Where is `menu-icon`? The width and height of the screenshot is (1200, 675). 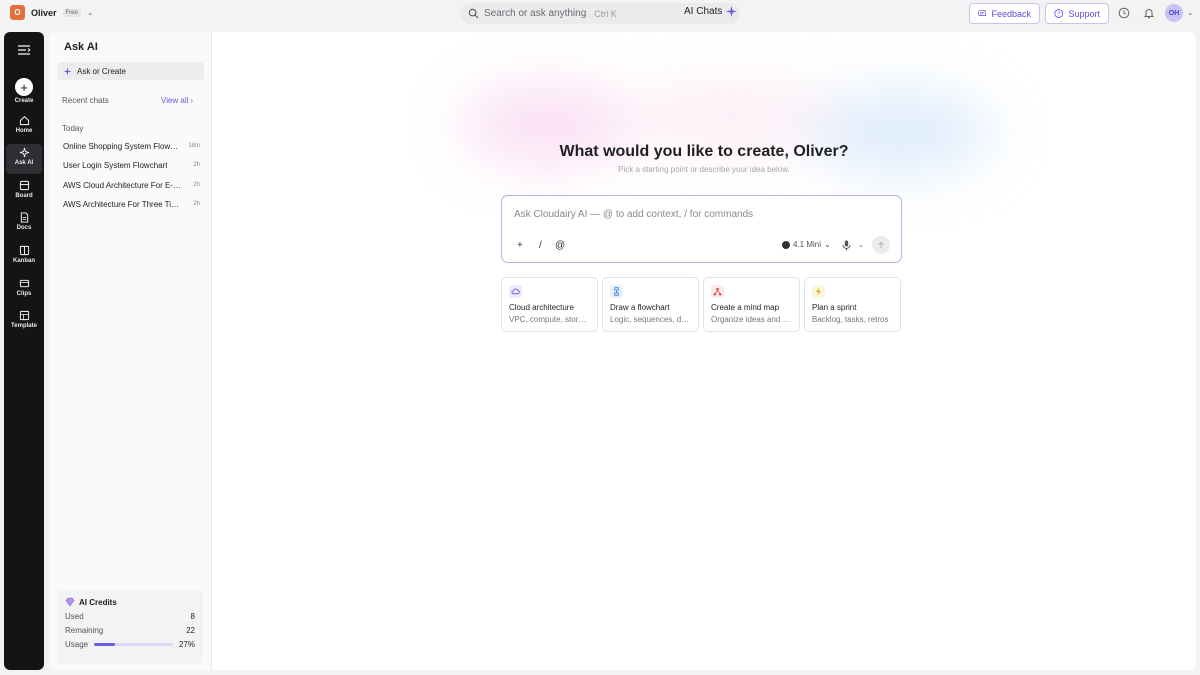 menu-icon is located at coordinates (24, 50).